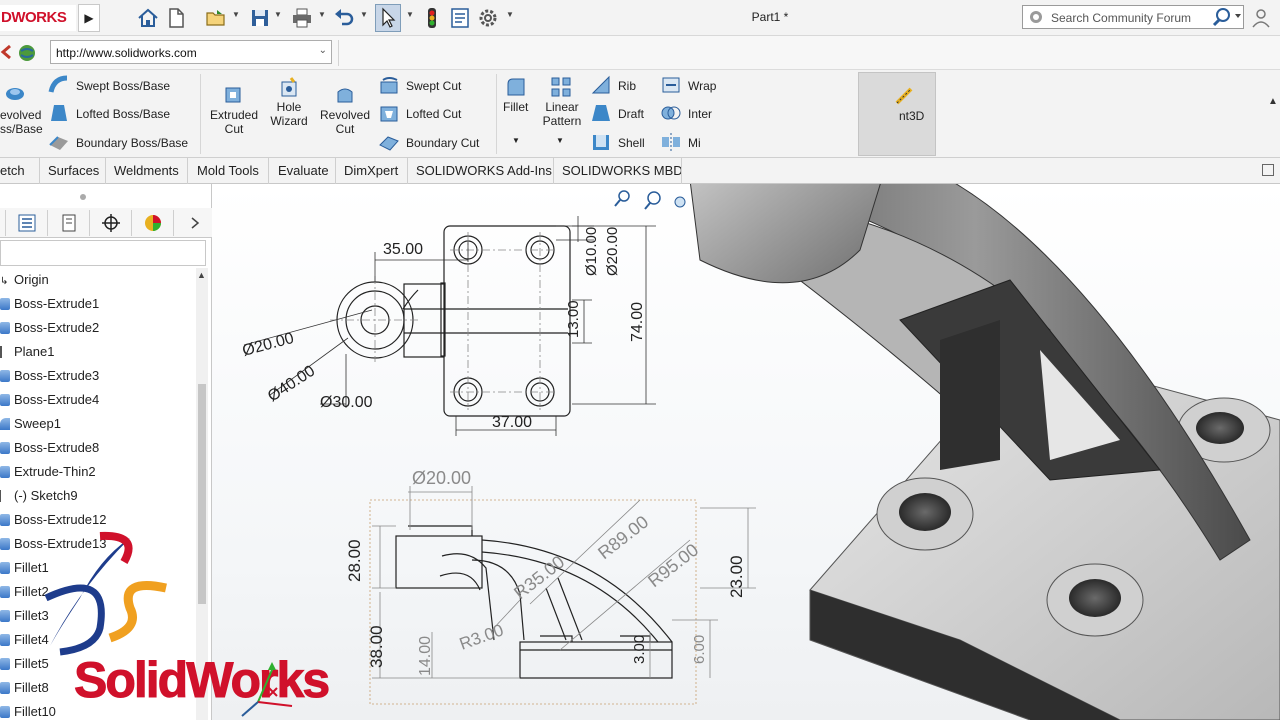 The height and width of the screenshot is (720, 1280). What do you see at coordinates (671, 85) in the screenshot?
I see `wrap-icon` at bounding box center [671, 85].